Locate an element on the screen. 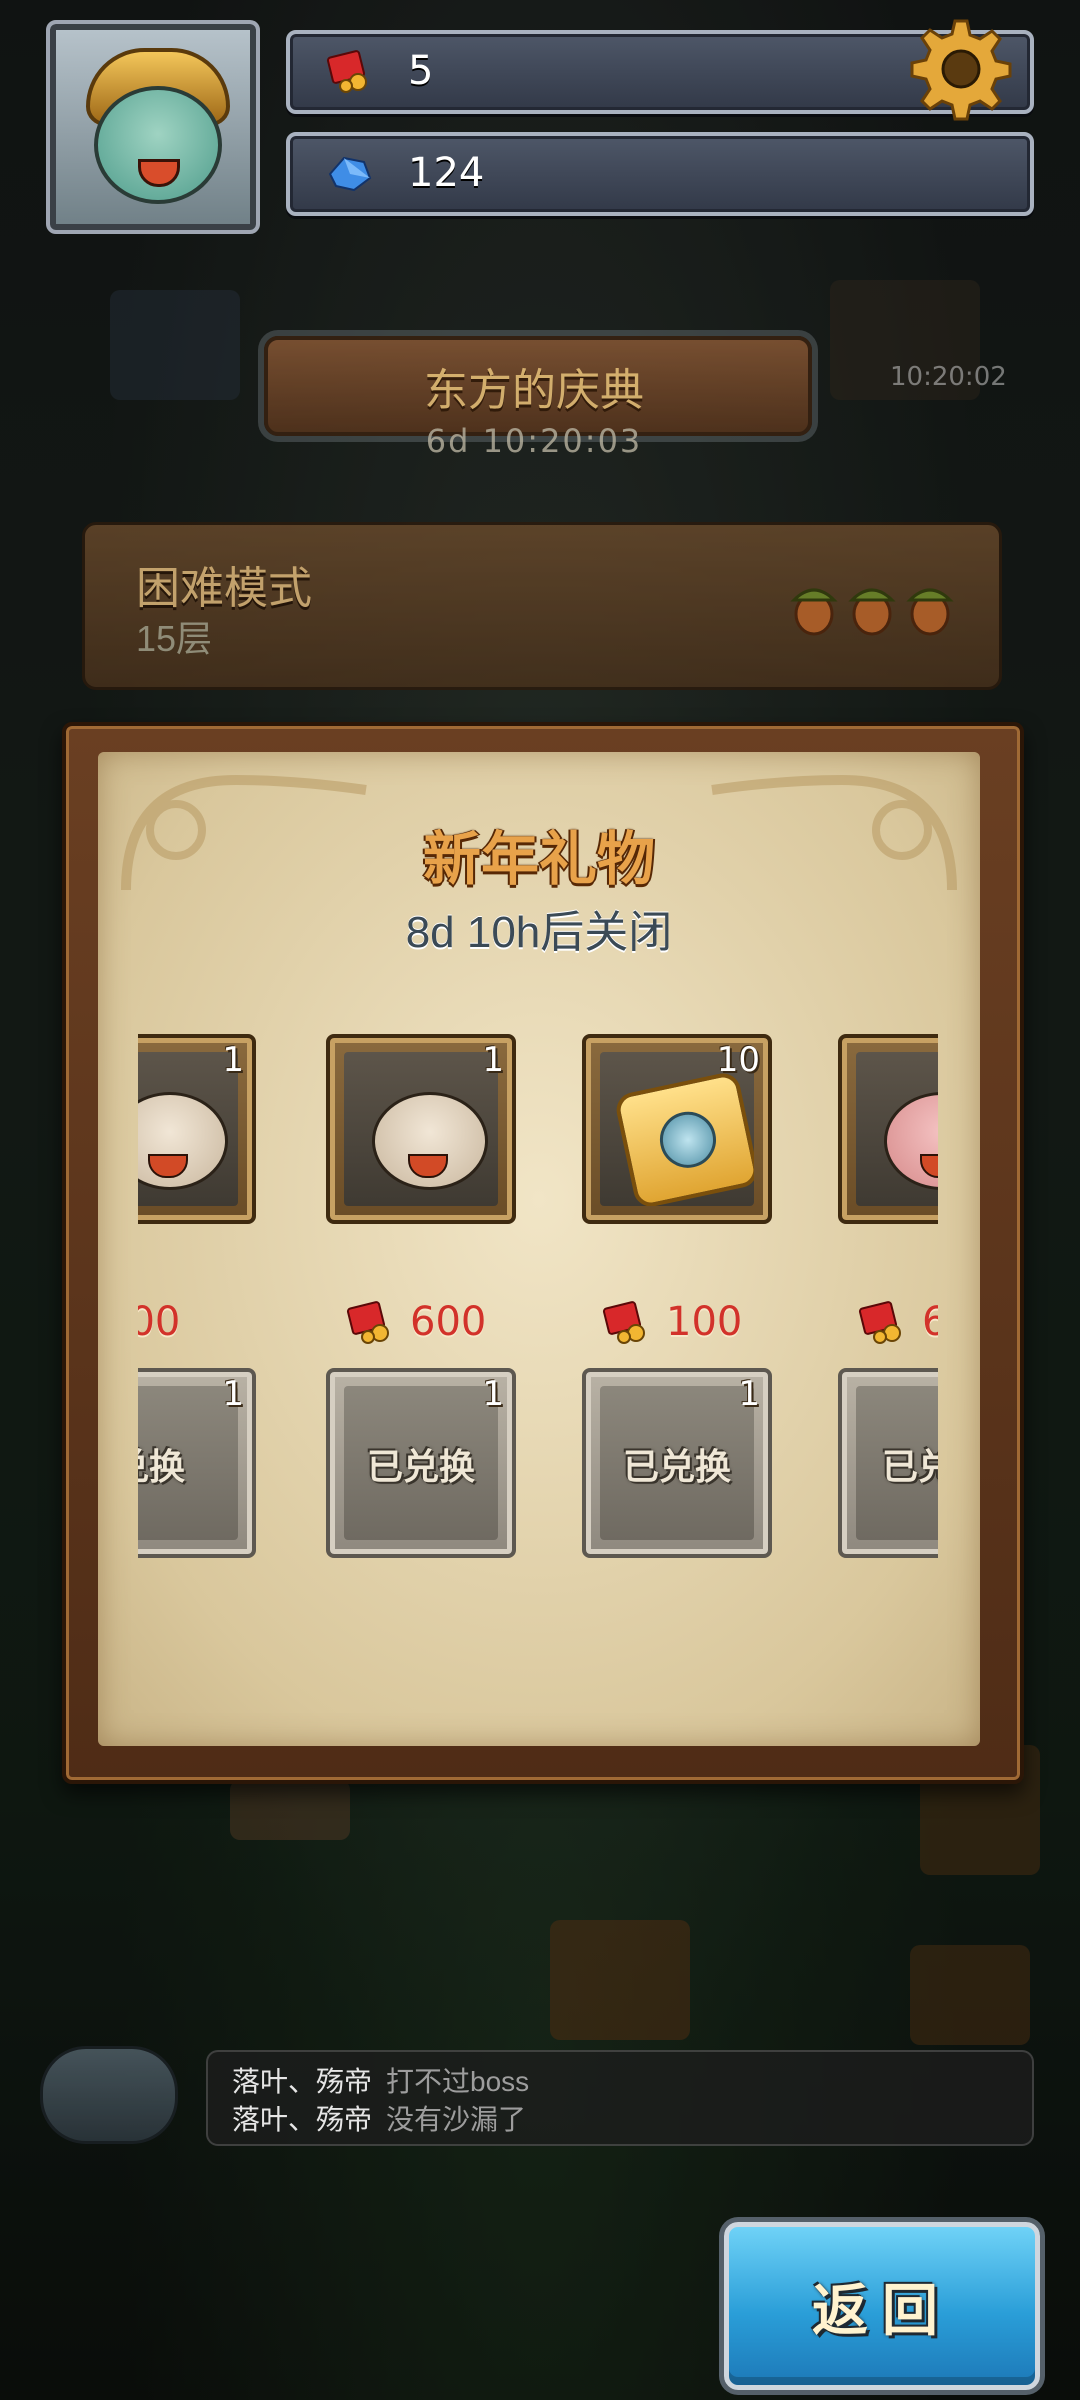 The width and height of the screenshot is (1080, 2400). event-title: 东方的庆典 is located at coordinates (534, 390).